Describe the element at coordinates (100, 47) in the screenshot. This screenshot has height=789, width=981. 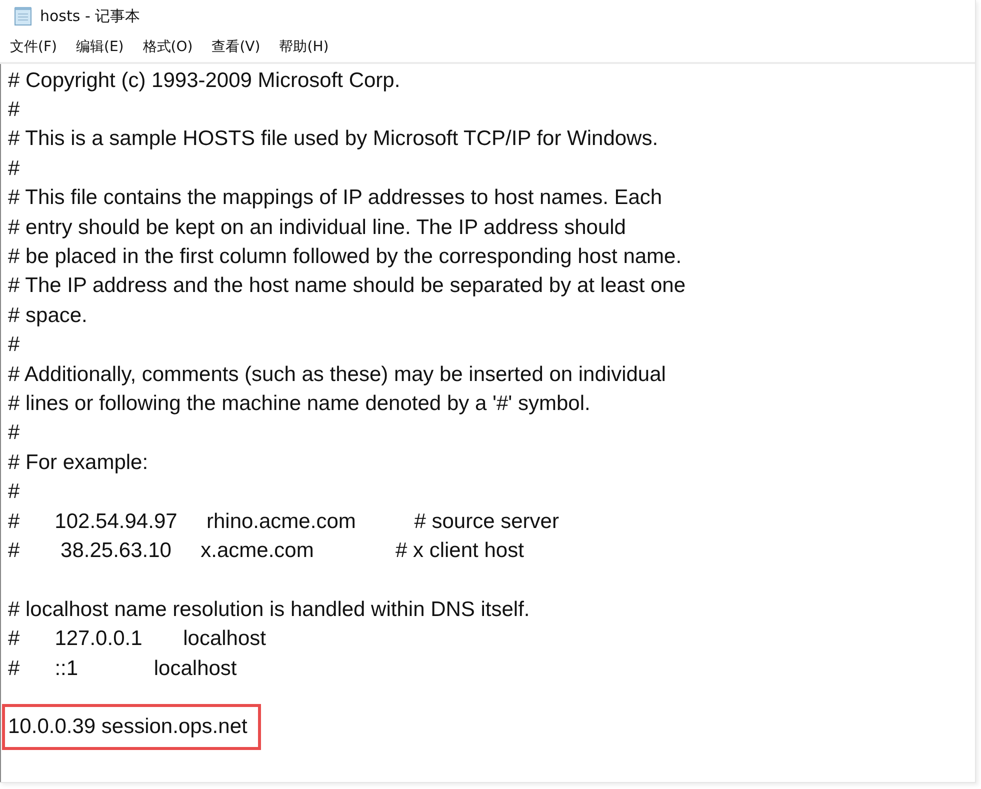
I see `menu-item: 编辑(E)` at that location.